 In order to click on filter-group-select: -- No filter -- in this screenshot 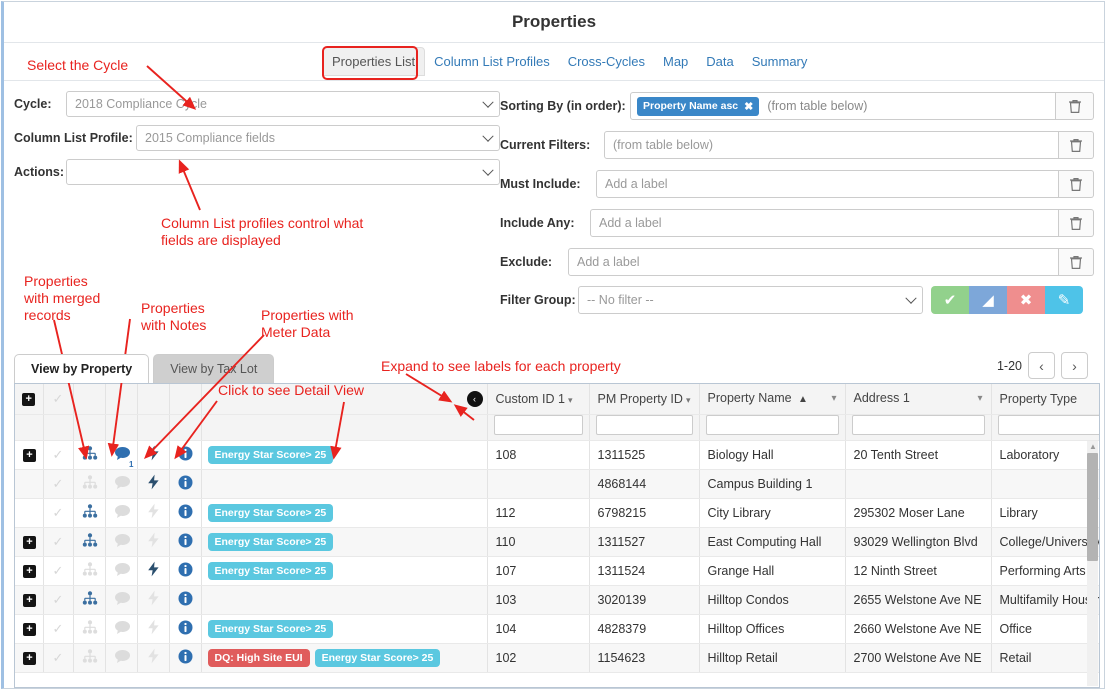, I will do `click(750, 300)`.